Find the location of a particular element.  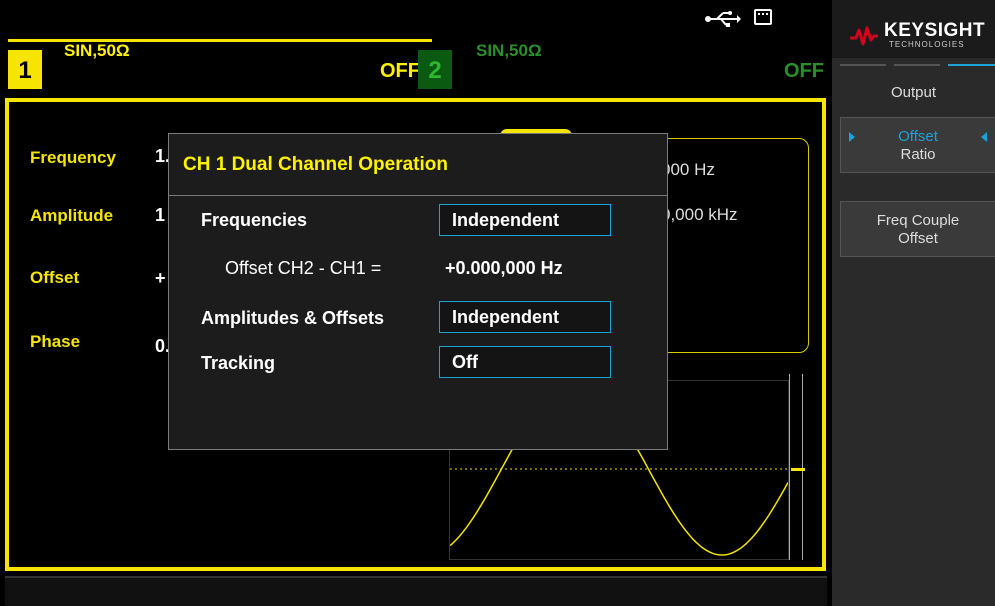

channel-1-output-status: OFF is located at coordinates (400, 71).